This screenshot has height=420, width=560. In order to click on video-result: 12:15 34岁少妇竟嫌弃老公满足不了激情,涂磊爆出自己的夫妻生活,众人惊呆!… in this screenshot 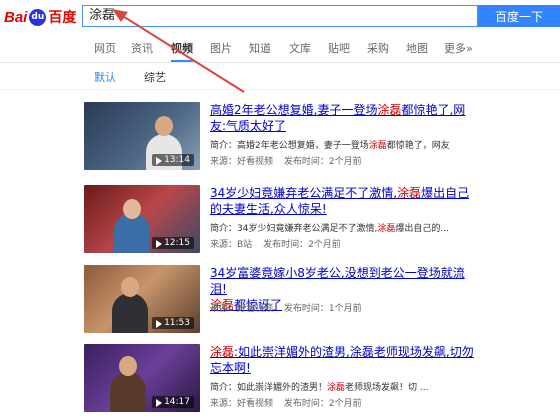, I will do `click(284, 221)`.